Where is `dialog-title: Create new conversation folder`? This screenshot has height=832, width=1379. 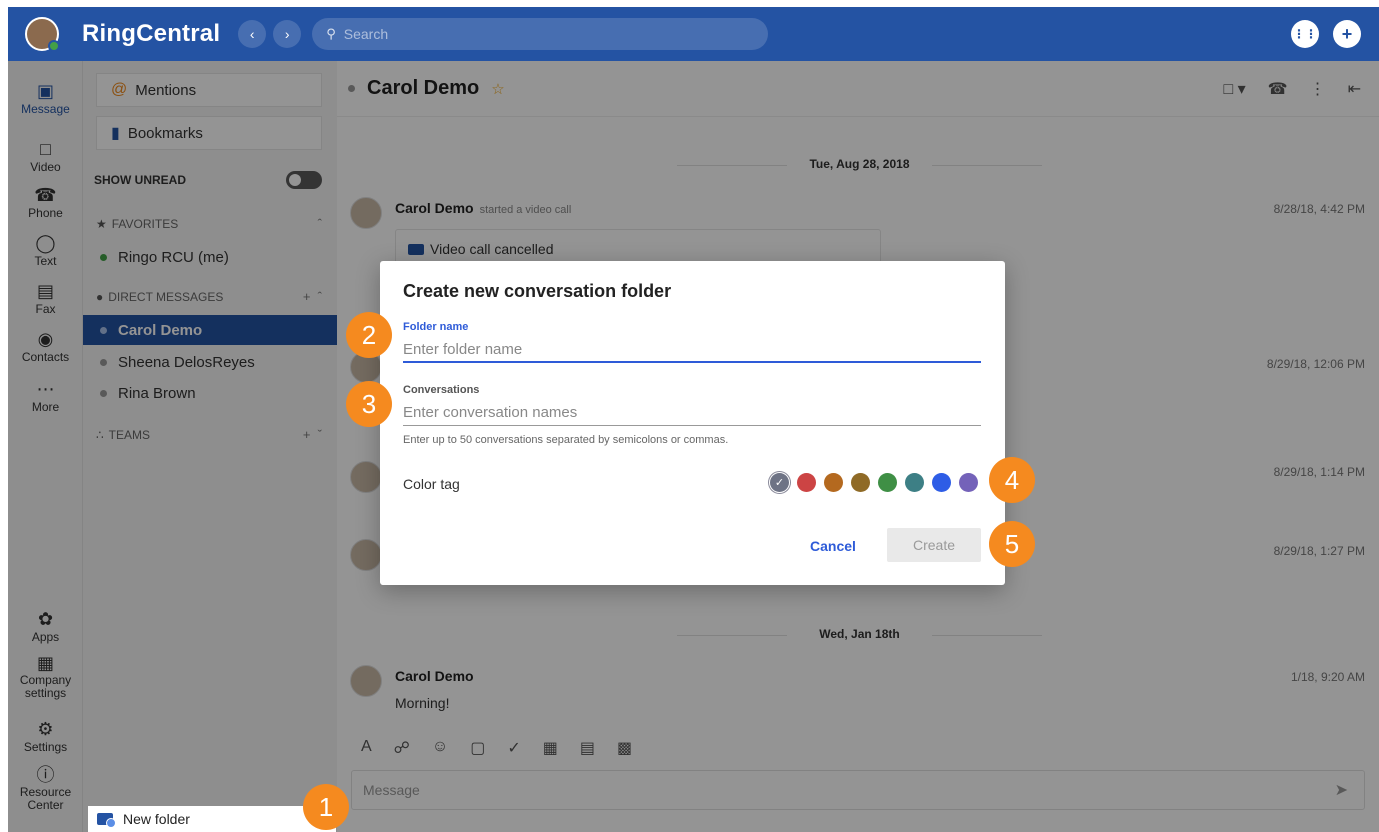
dialog-title: Create new conversation folder is located at coordinates (537, 291).